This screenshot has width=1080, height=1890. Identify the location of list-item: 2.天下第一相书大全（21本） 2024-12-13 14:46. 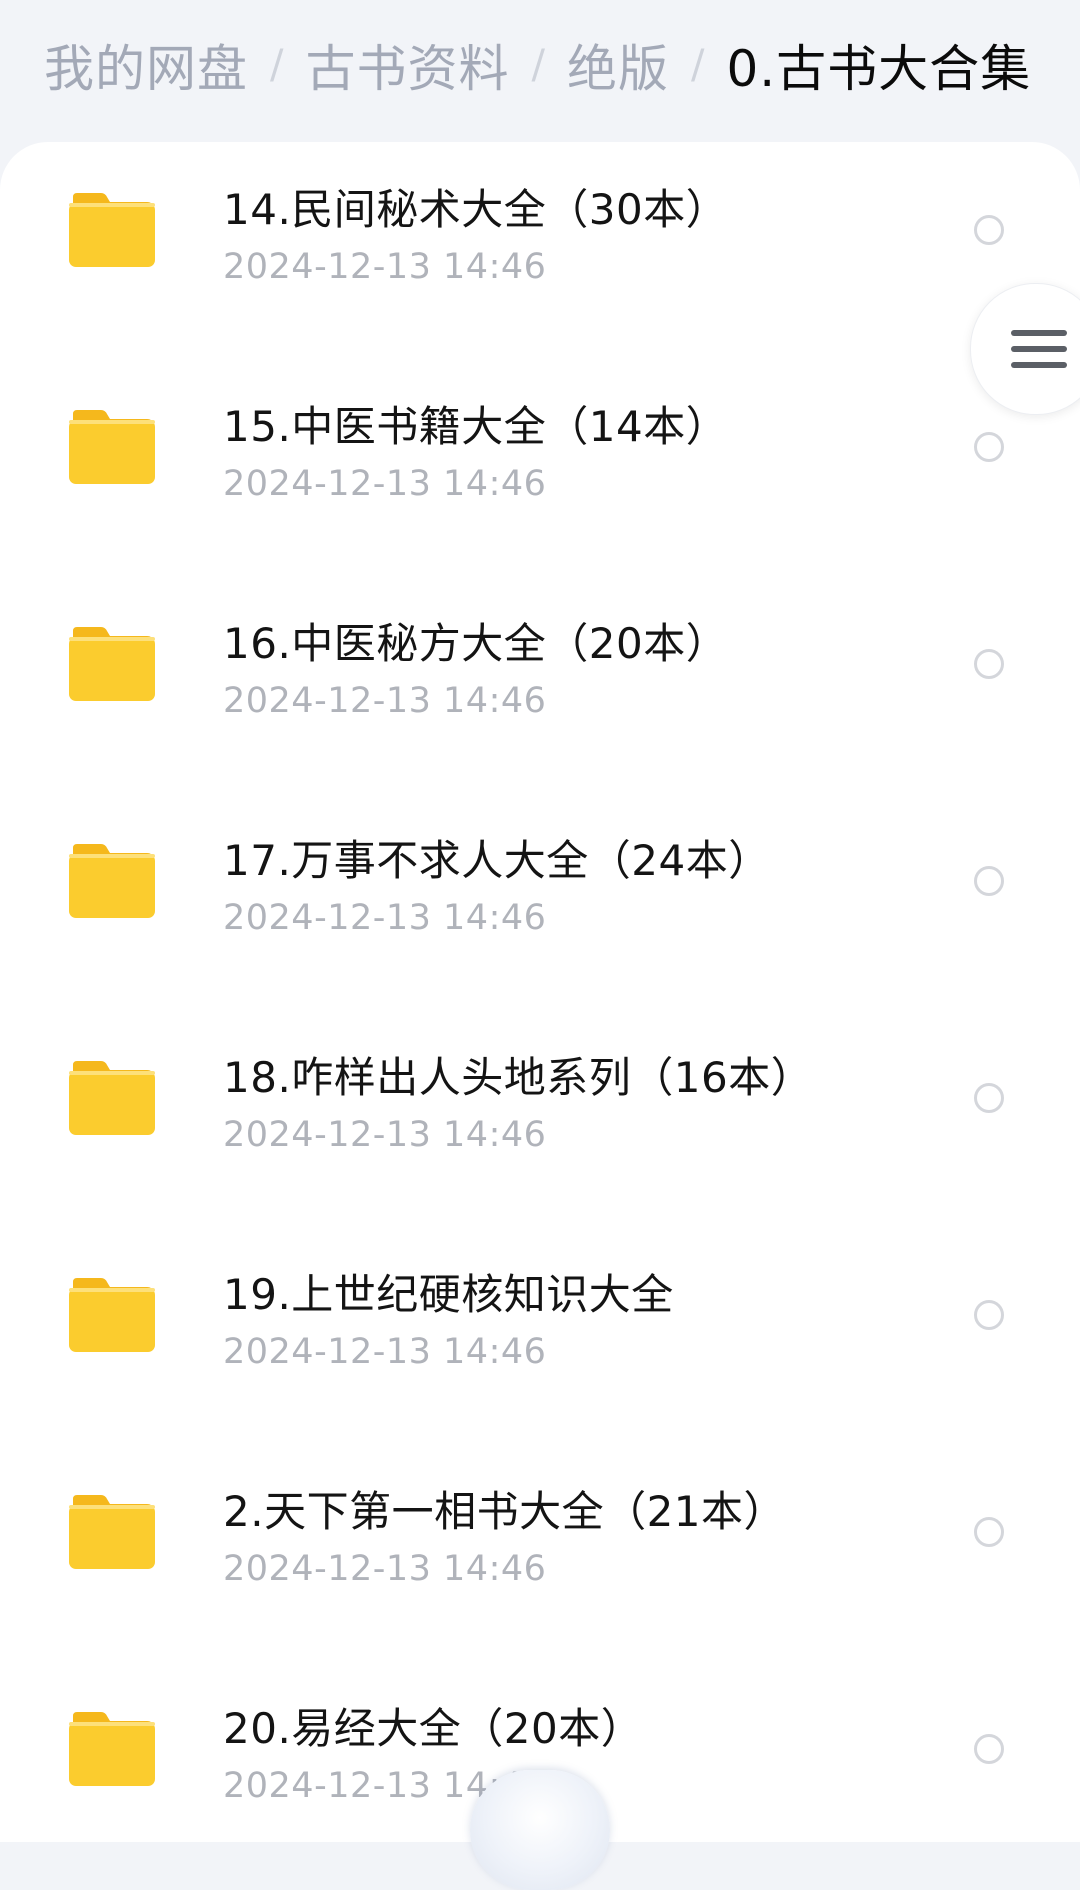
(540, 1552).